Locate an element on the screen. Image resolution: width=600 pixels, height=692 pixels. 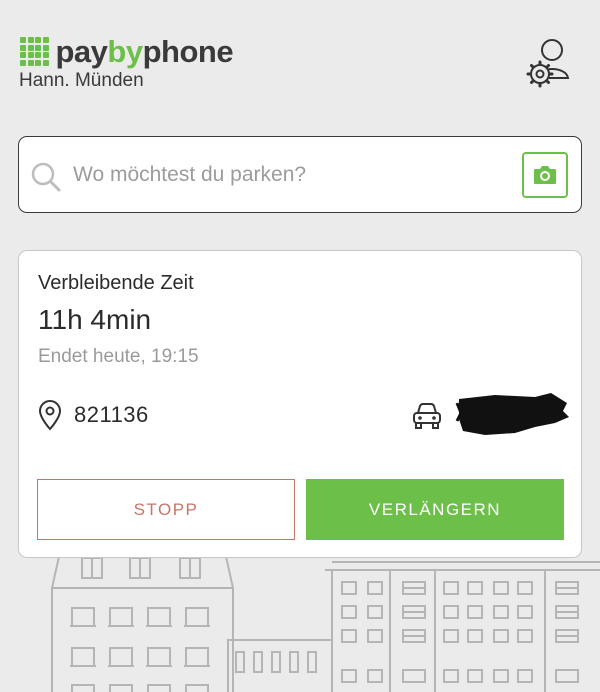
map-pin-icon is located at coordinates (50, 415).